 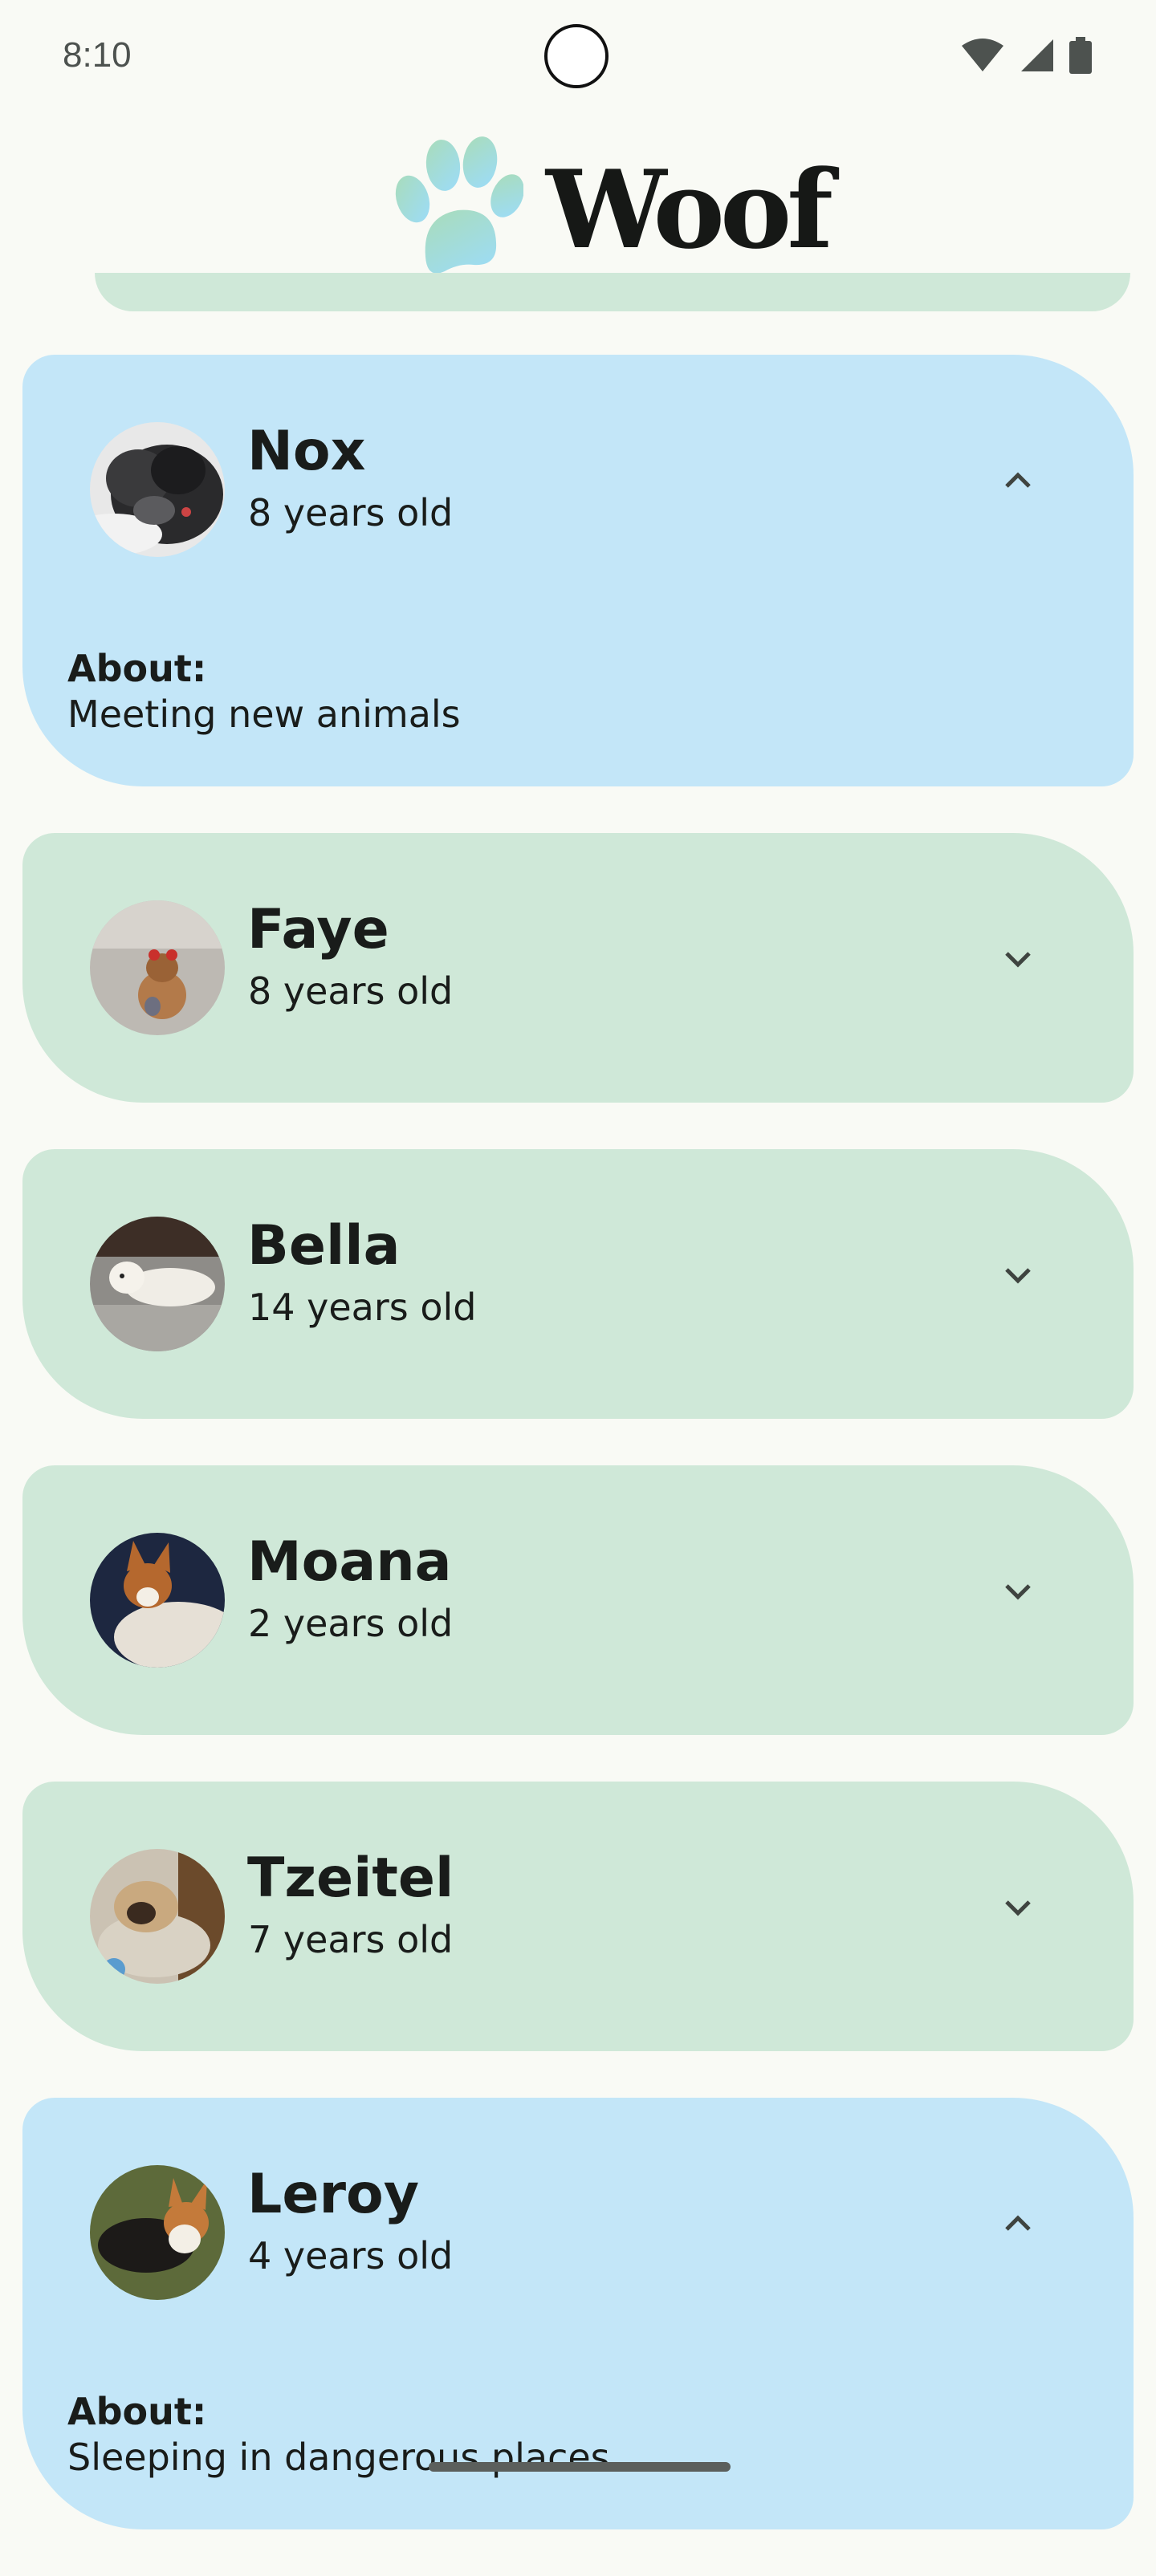 I want to click on card-header: Moana 2 years old, so click(x=578, y=1600).